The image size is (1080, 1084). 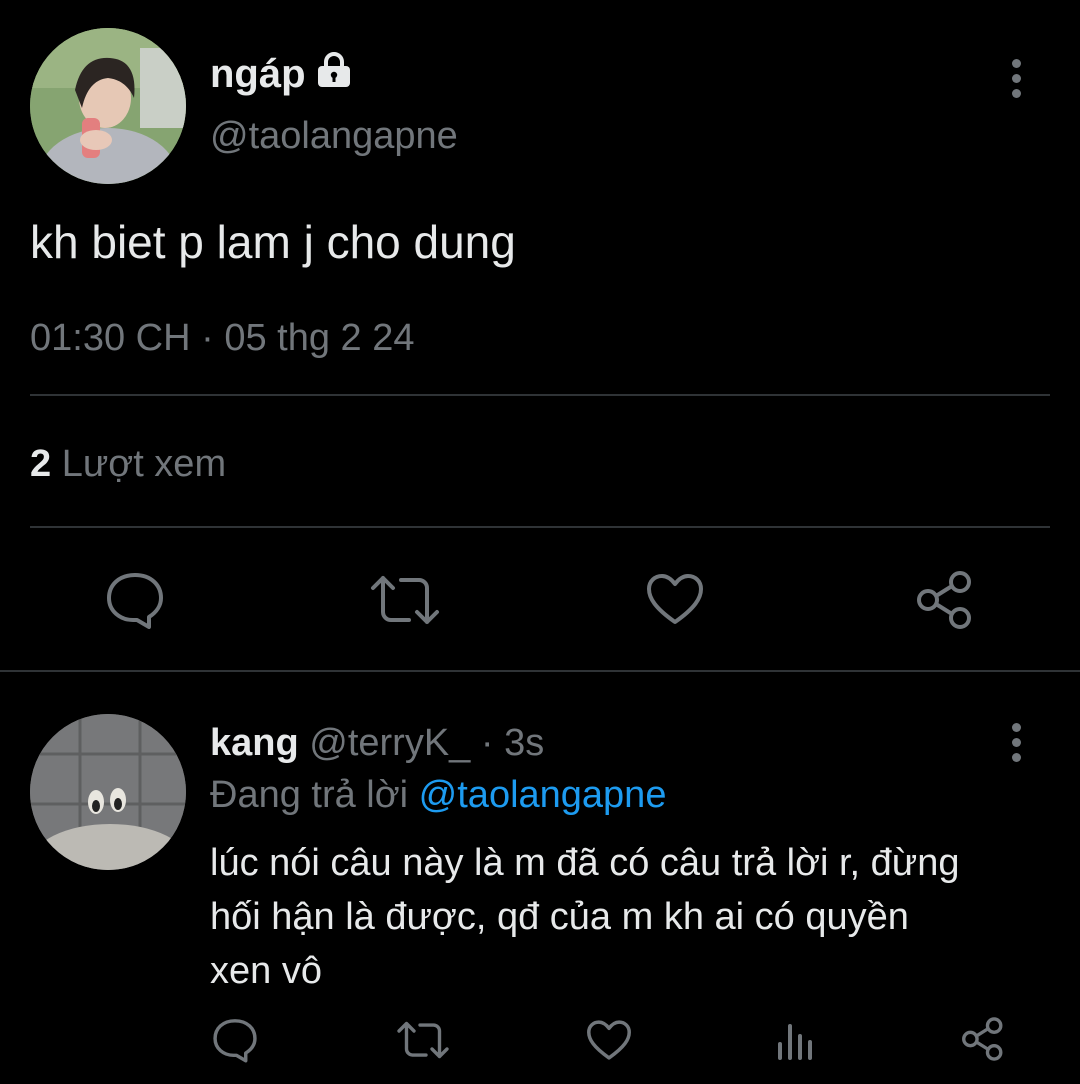 What do you see at coordinates (254, 743) in the screenshot?
I see `reply-display-name: kang` at bounding box center [254, 743].